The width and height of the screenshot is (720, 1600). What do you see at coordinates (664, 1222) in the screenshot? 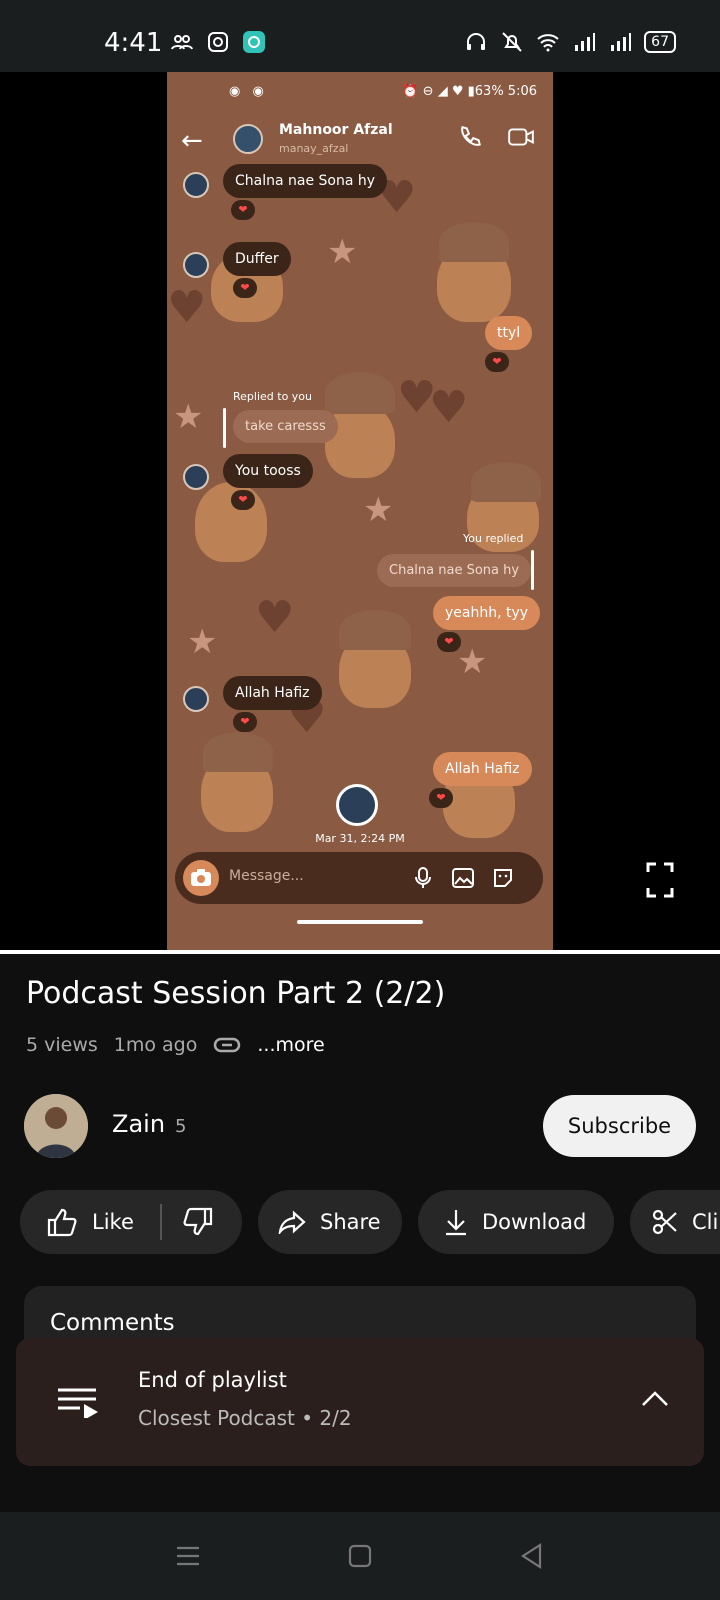
I see `scissors-icon` at bounding box center [664, 1222].